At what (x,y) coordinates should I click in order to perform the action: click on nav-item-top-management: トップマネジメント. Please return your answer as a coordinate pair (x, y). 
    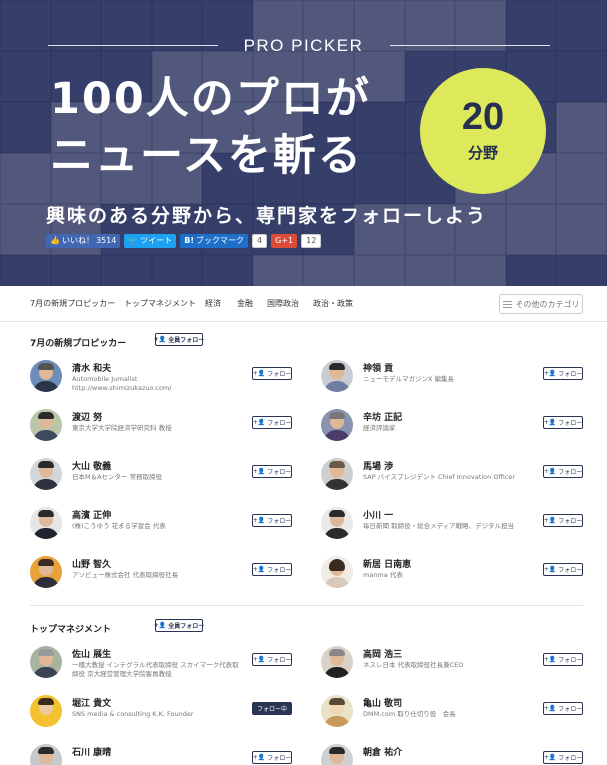
    Looking at the image, I should click on (160, 303).